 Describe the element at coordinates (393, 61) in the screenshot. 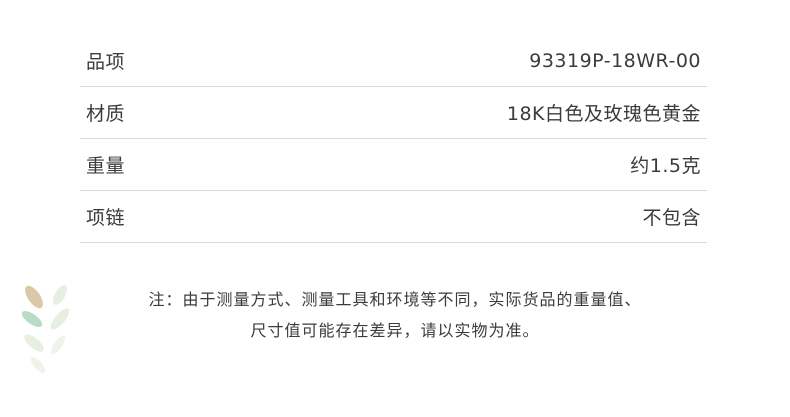

I see `spec-row-item: 品项 93319P-18WR-00` at that location.